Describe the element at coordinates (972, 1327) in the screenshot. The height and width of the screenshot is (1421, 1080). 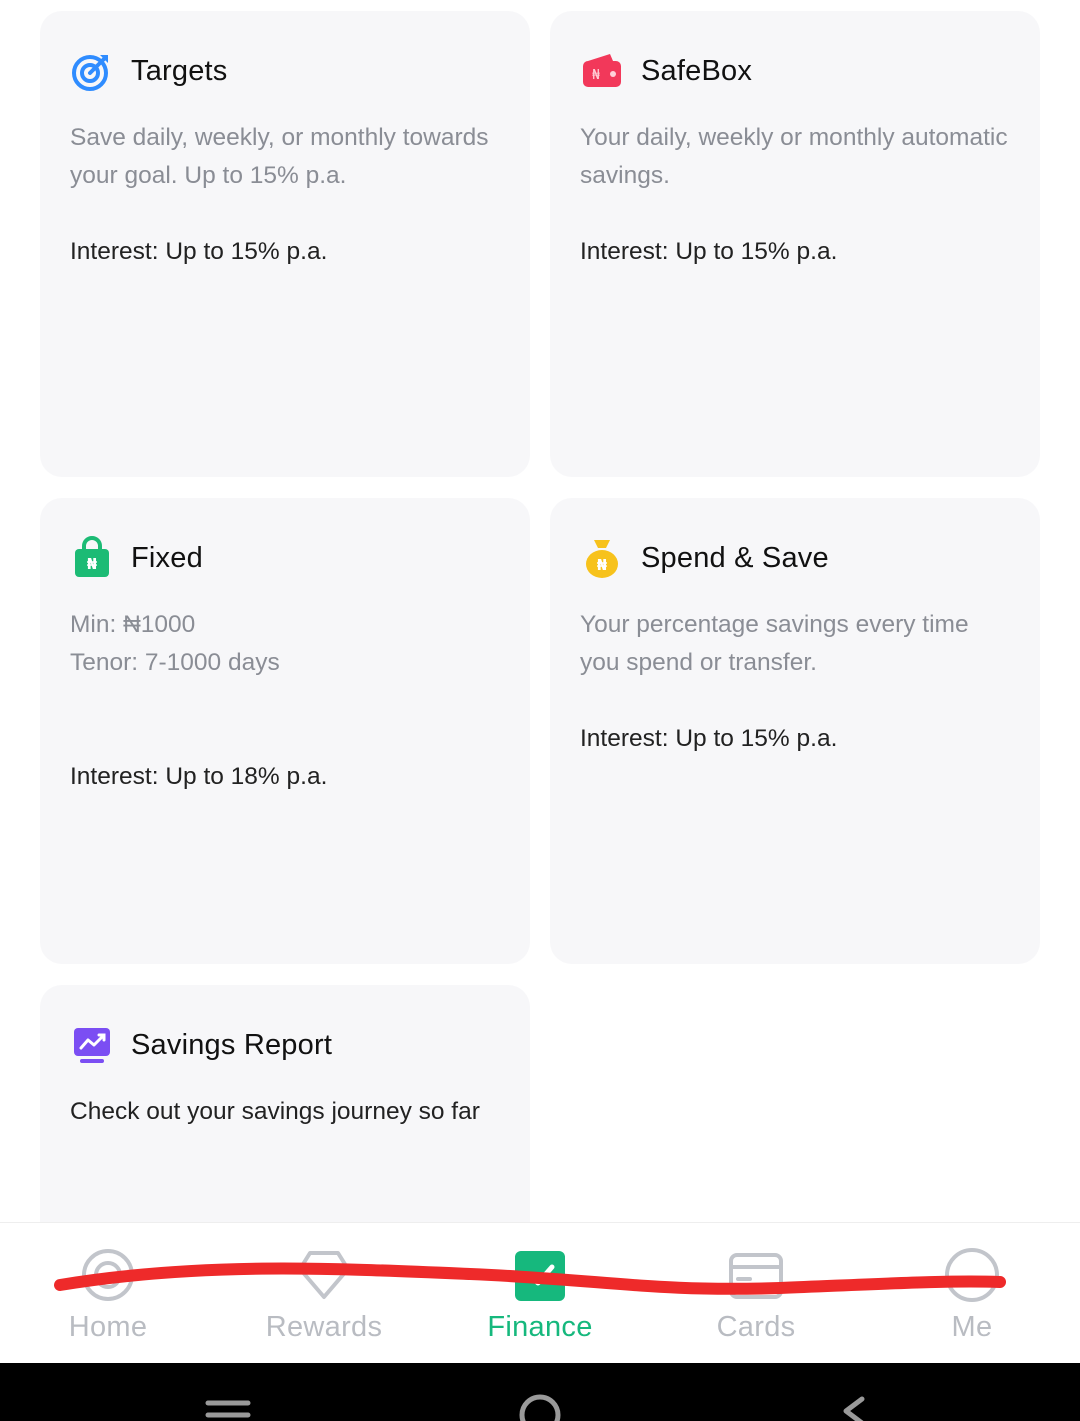
I see `tab-me-label: Me` at that location.